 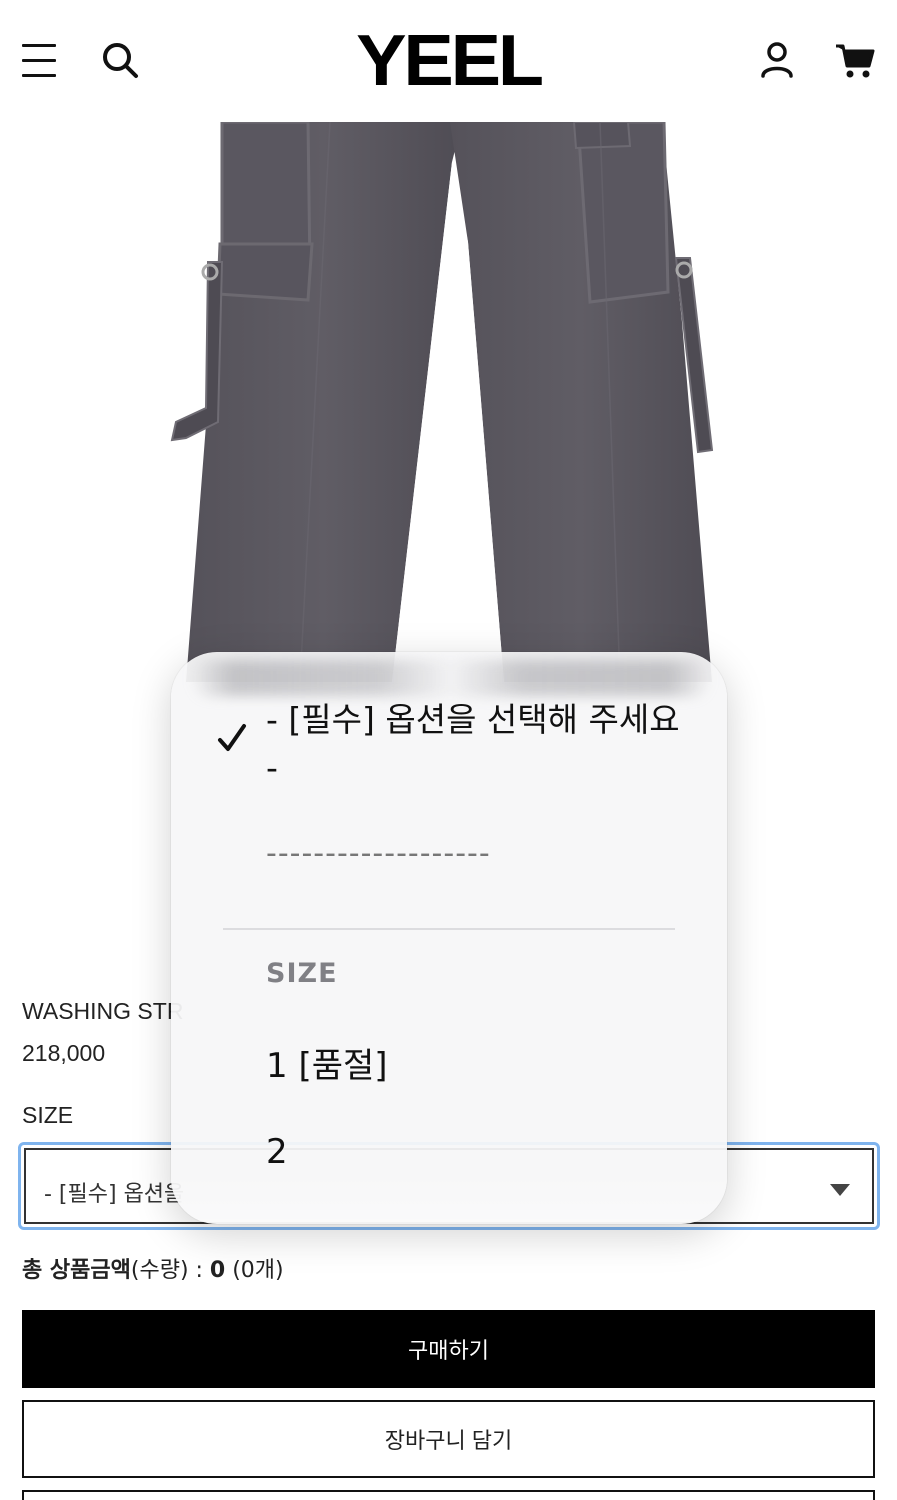 What do you see at coordinates (254, 1270) in the screenshot?
I see `total-count: (0개)` at bounding box center [254, 1270].